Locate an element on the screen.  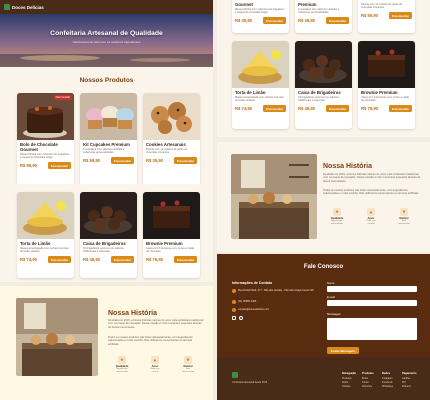
contact-title: Fale Conosco is located at coordinates (323, 267).